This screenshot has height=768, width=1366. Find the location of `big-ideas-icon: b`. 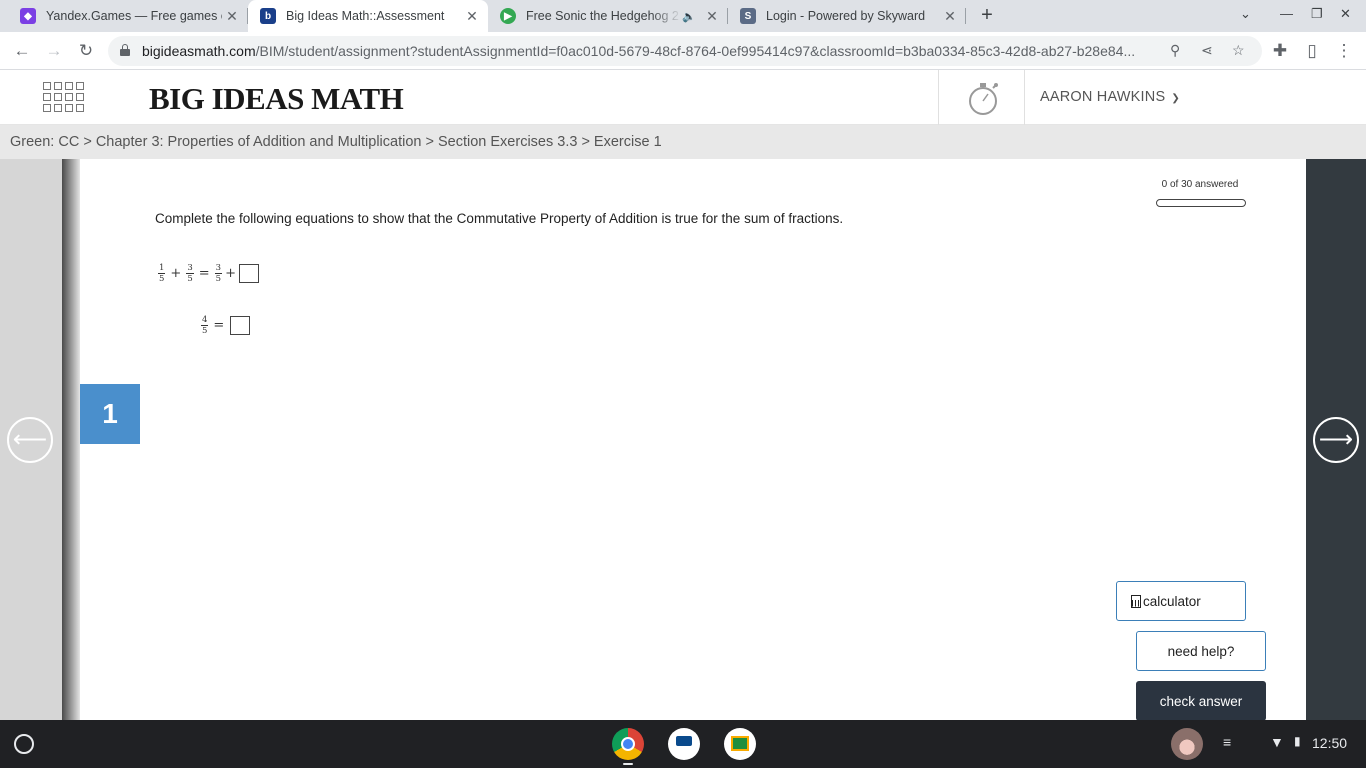

big-ideas-icon: b is located at coordinates (268, 16).